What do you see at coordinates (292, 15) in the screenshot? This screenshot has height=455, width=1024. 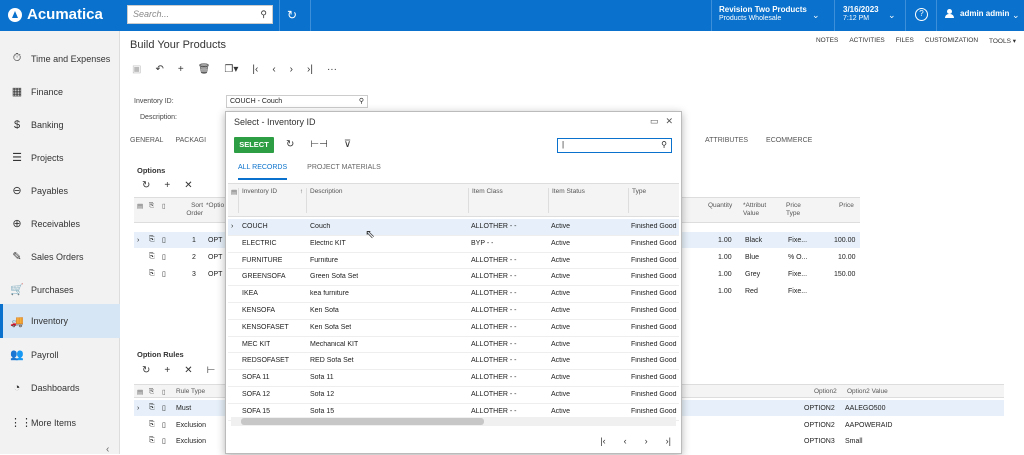 I see `history-icon: ↻` at bounding box center [292, 15].